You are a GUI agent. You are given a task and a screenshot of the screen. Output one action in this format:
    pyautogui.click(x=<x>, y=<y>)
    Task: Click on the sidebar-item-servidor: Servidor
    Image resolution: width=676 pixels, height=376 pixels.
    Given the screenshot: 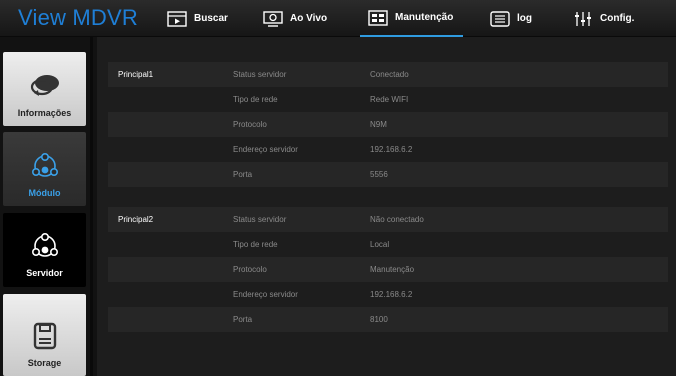 What is the action you would take?
    pyautogui.click(x=44, y=250)
    